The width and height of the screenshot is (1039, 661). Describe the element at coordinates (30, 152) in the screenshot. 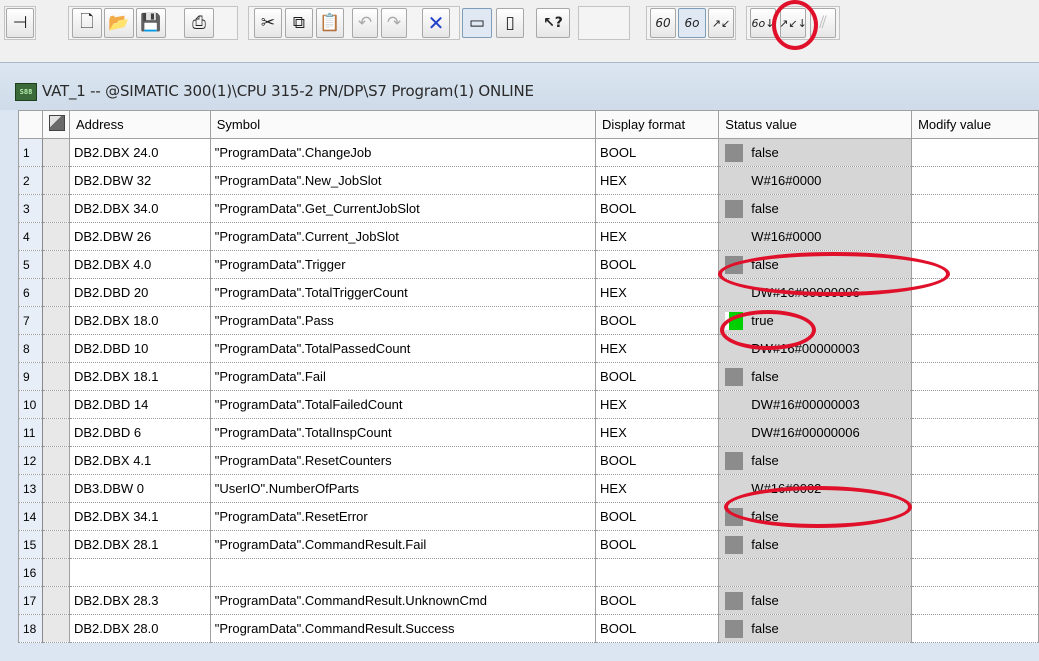

I see `row-number: 1` at that location.